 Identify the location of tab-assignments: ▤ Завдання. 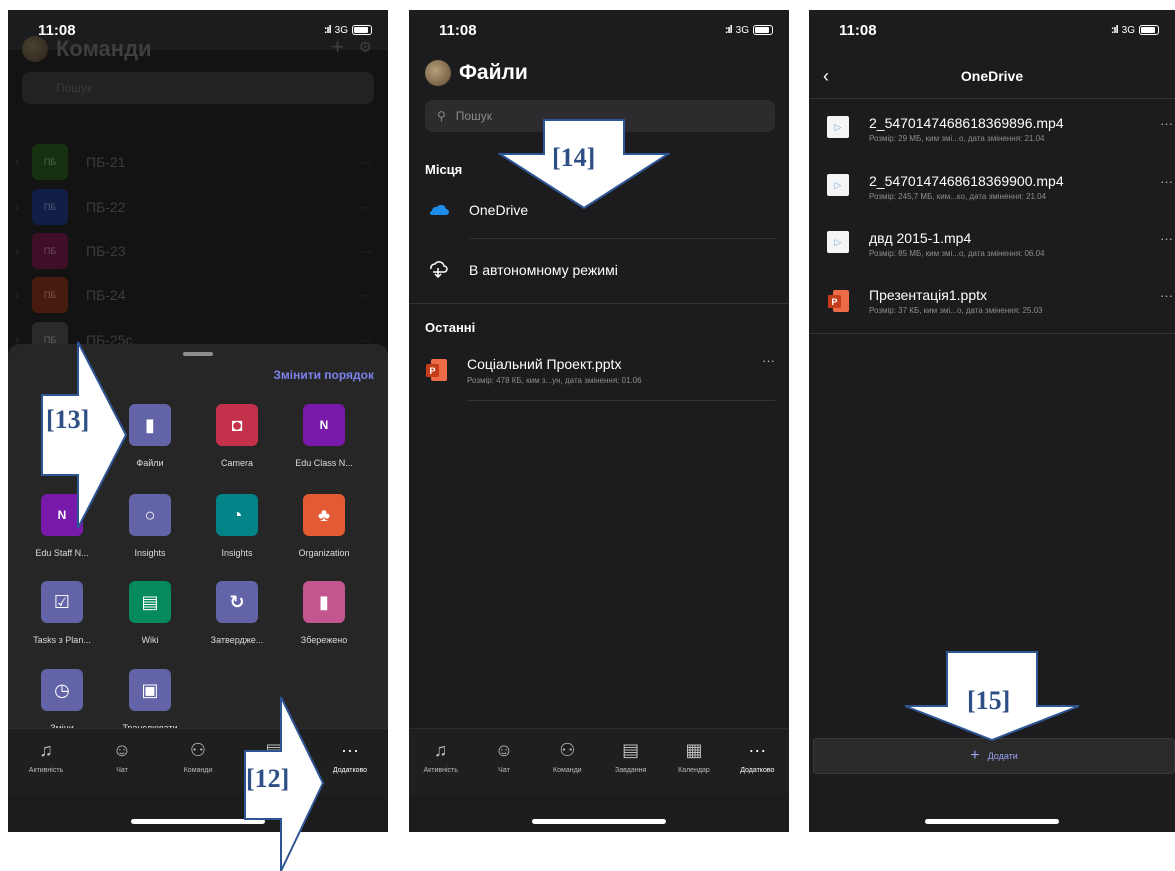
(630, 761).